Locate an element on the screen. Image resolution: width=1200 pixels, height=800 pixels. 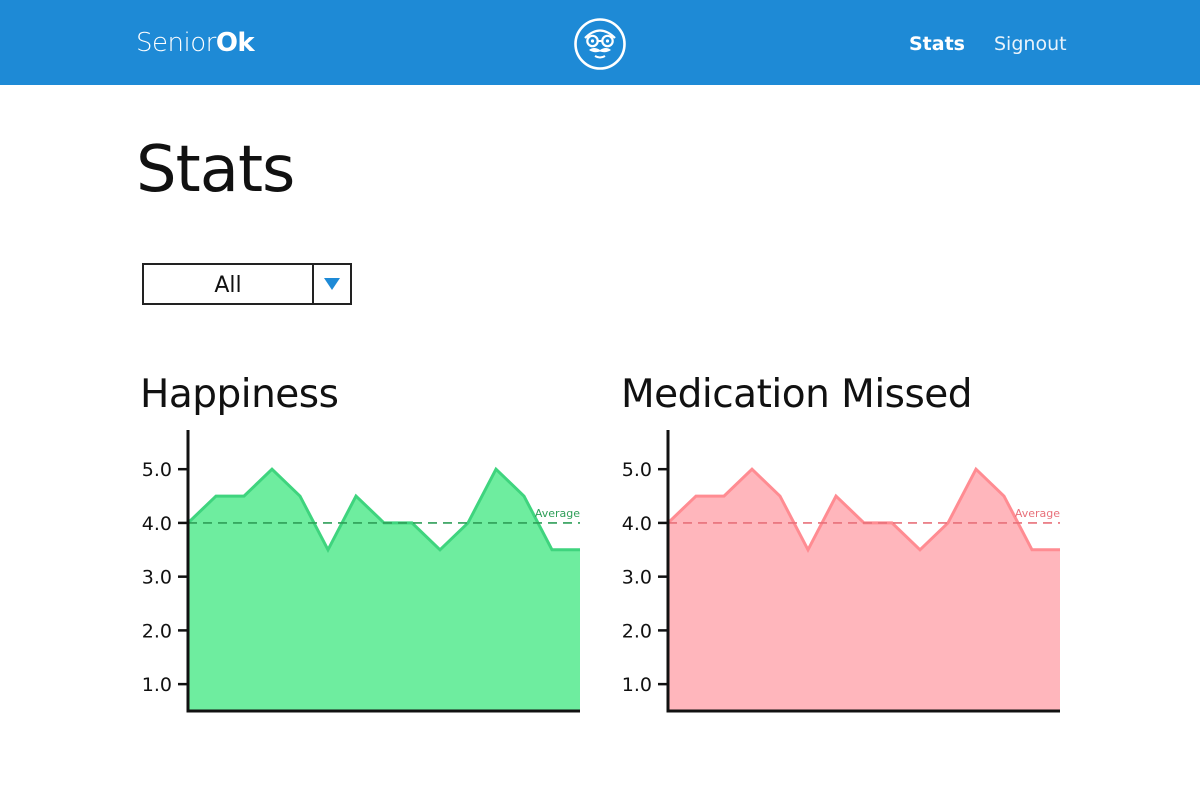
brand-name-light: Senior is located at coordinates (176, 43).